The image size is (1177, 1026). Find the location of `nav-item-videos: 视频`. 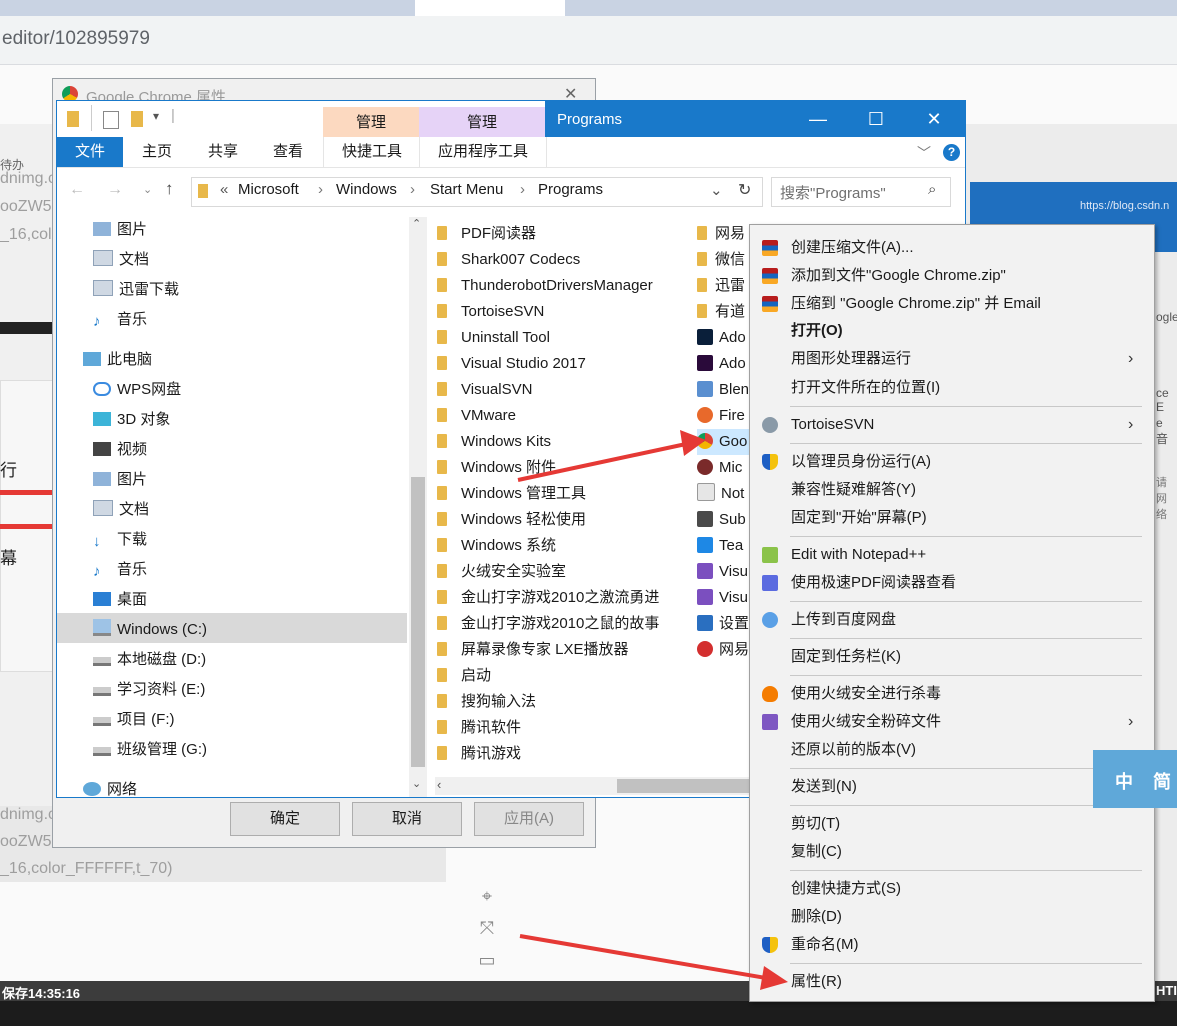

nav-item-videos: 视频 is located at coordinates (120, 450).